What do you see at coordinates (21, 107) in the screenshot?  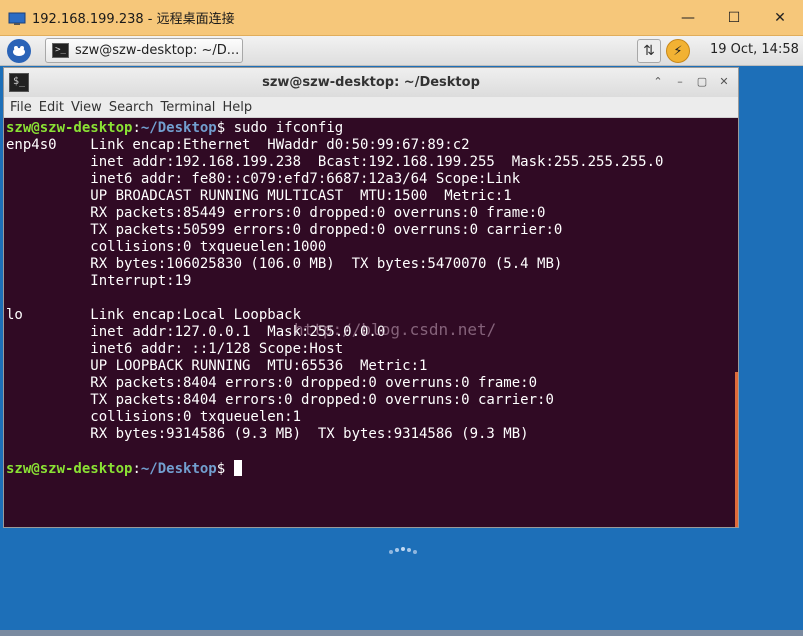 I see `menu-file: File` at bounding box center [21, 107].